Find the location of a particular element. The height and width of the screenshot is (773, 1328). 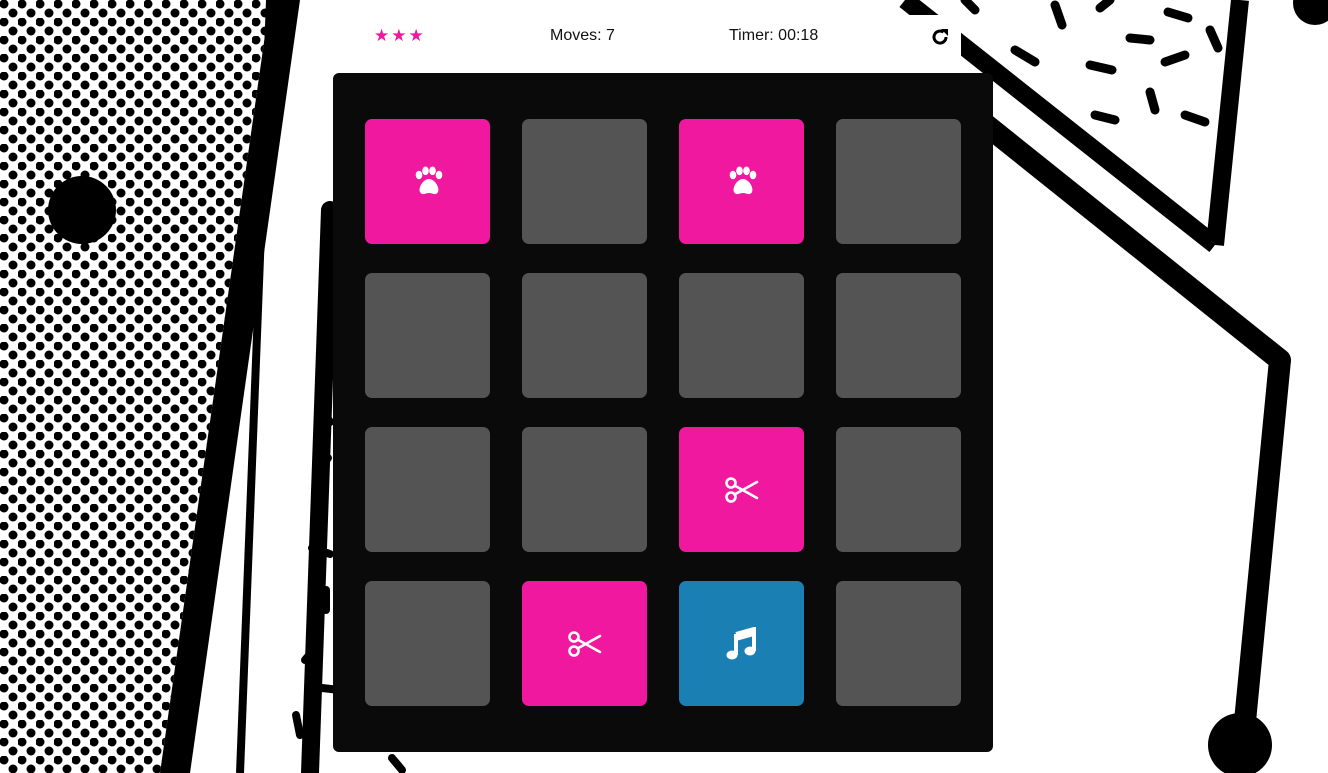

redo-icon is located at coordinates (940, 37).